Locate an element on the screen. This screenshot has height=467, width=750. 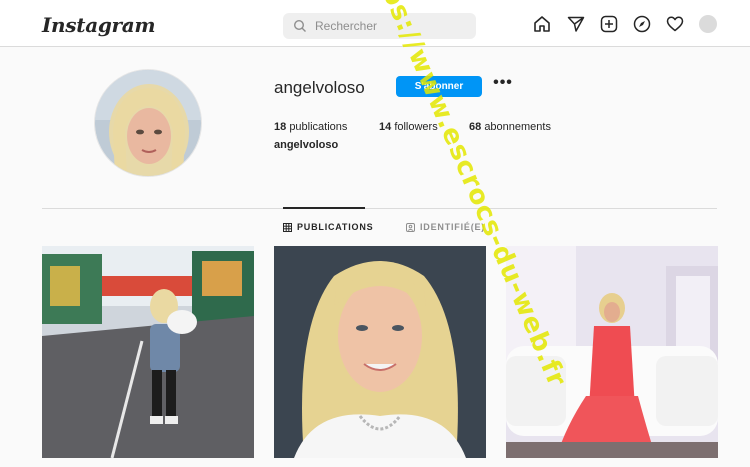
posts-count-label: publications is located at coordinates (318, 127).